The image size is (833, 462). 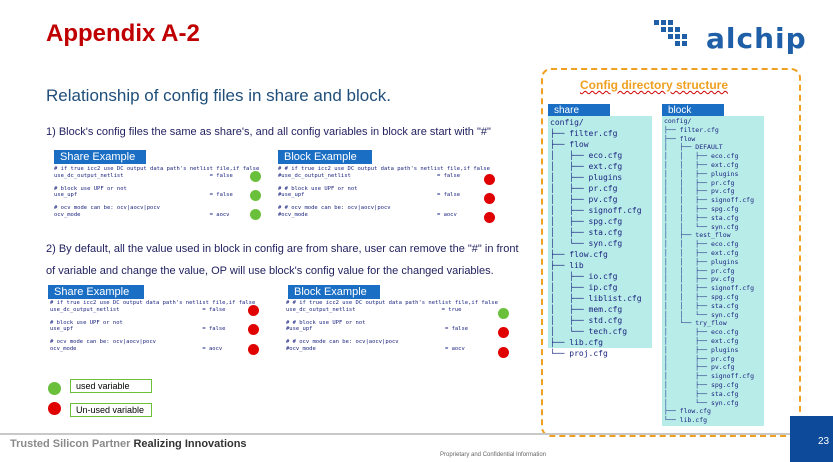 I want to click on legend-used-label: used variable, so click(x=111, y=386).